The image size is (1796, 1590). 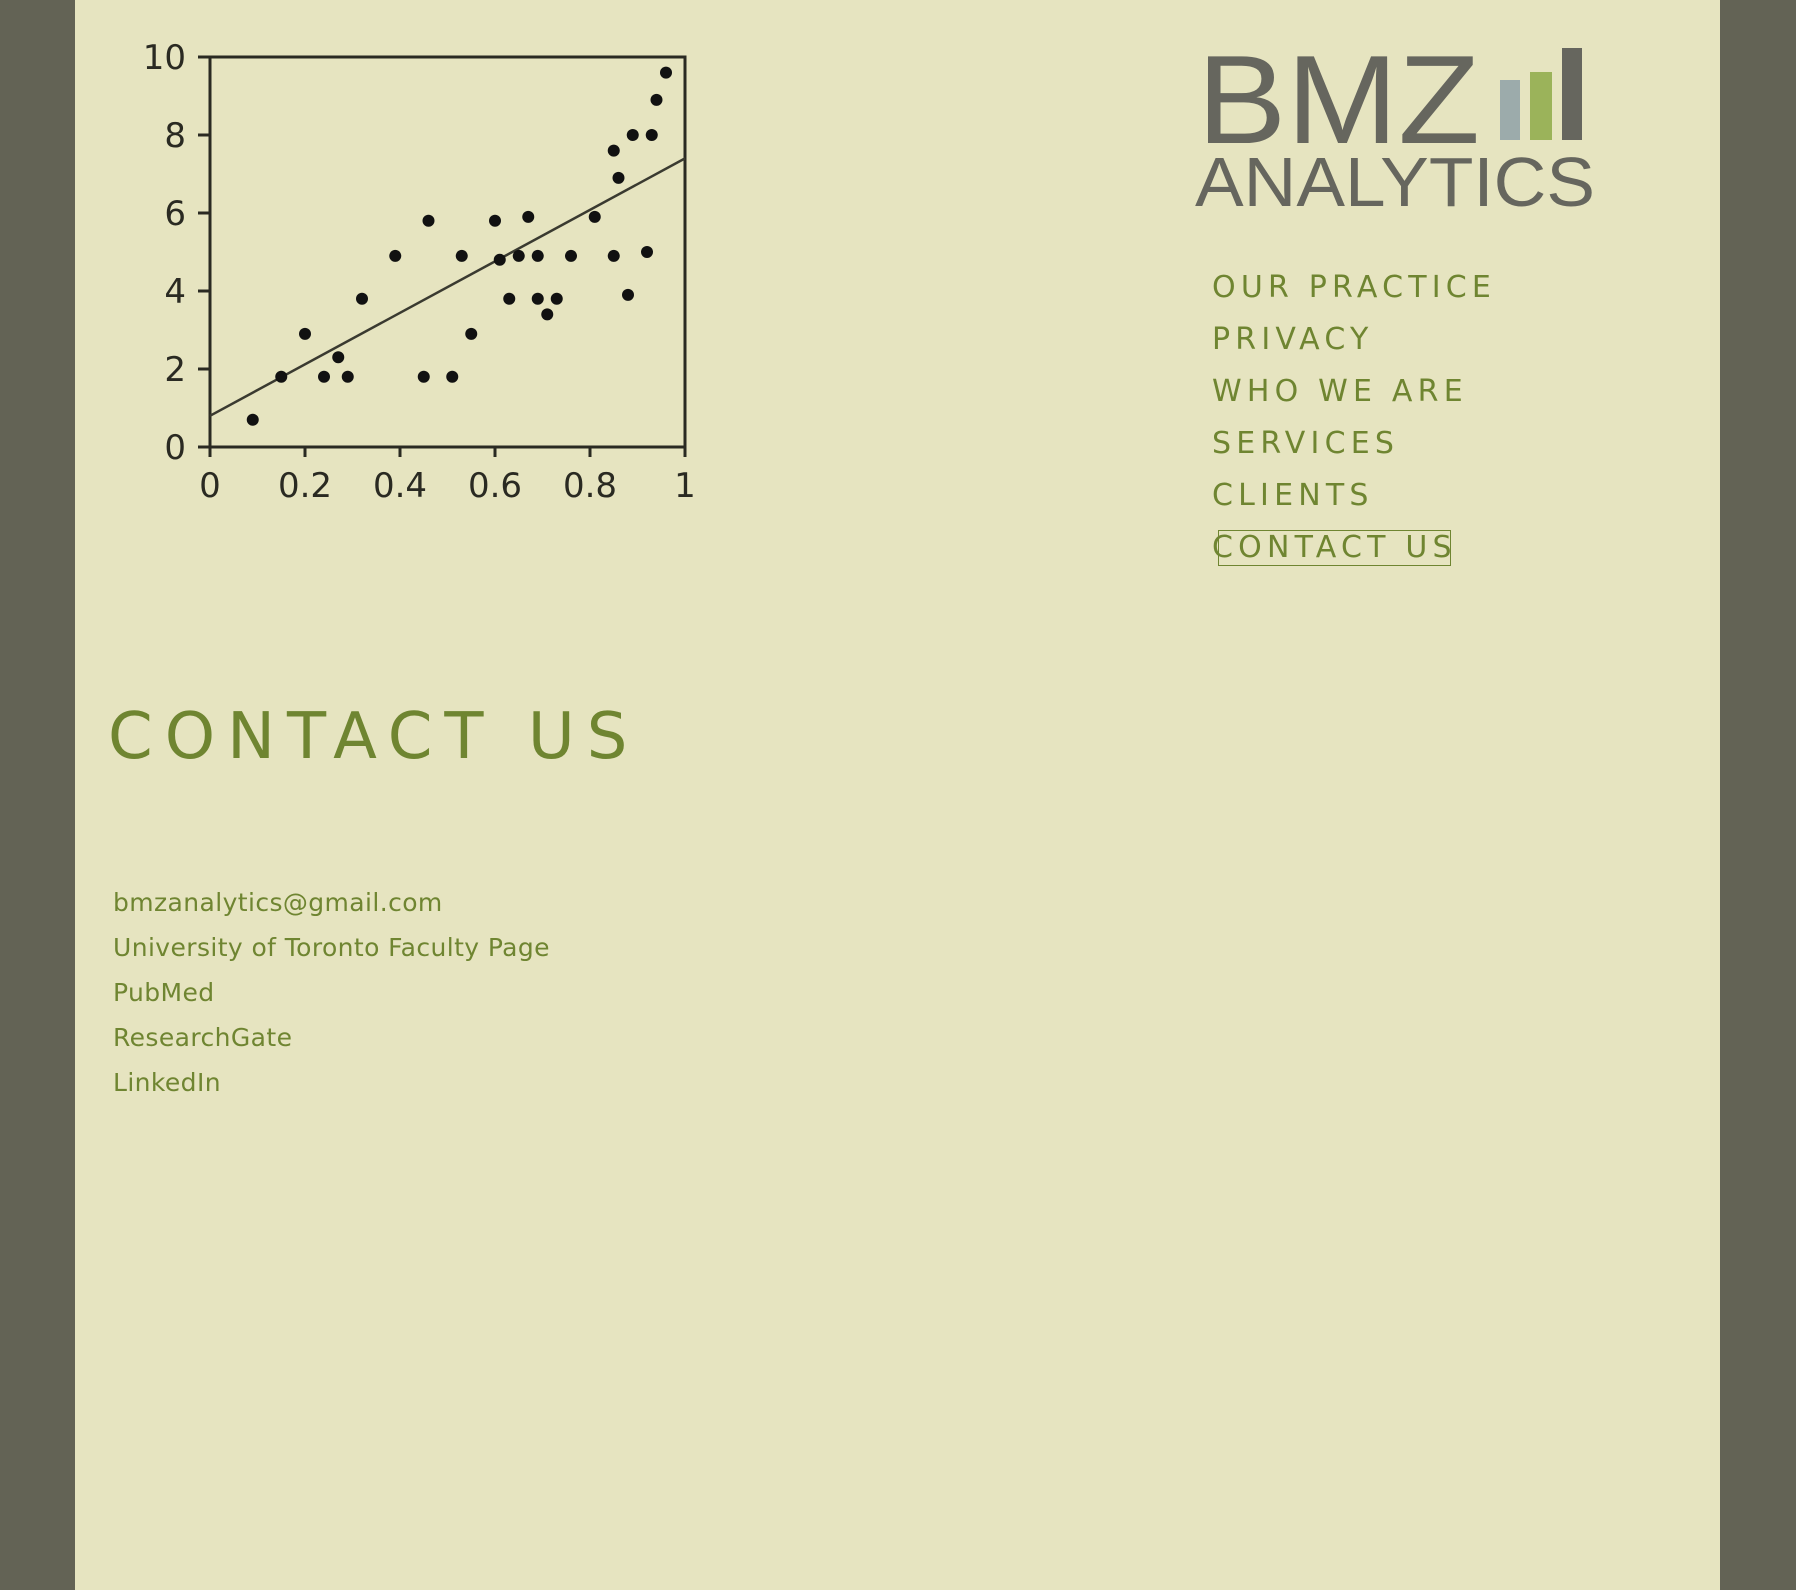 I want to click on x-tick-label: 1, so click(x=685, y=486).